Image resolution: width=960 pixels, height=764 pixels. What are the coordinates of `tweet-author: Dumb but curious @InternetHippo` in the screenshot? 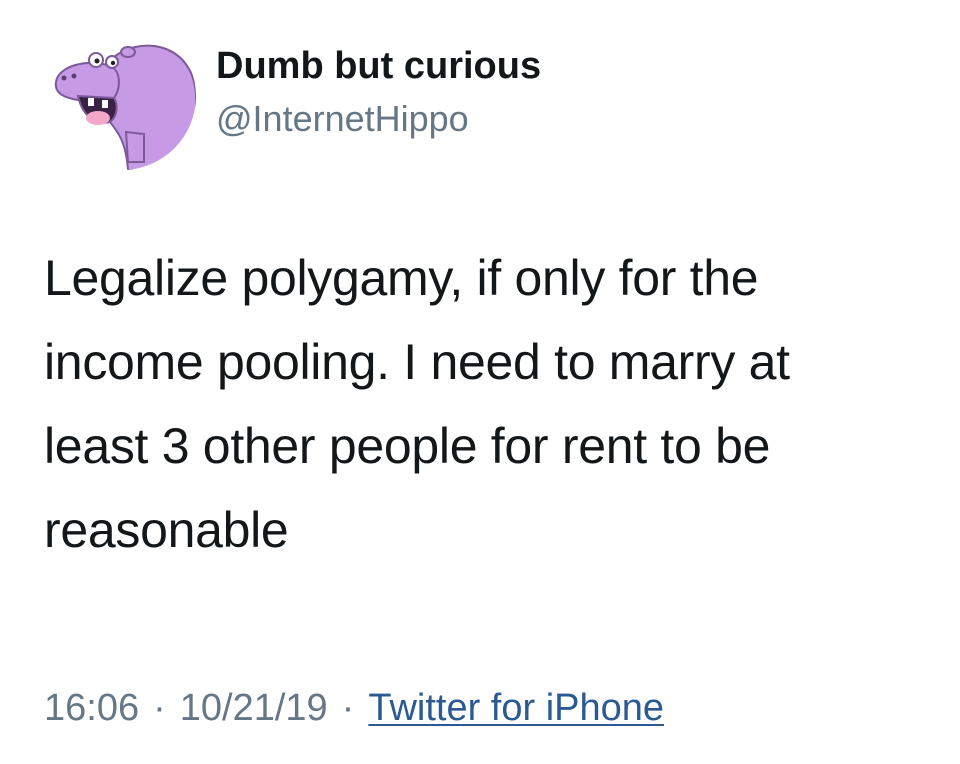 It's located at (378, 92).